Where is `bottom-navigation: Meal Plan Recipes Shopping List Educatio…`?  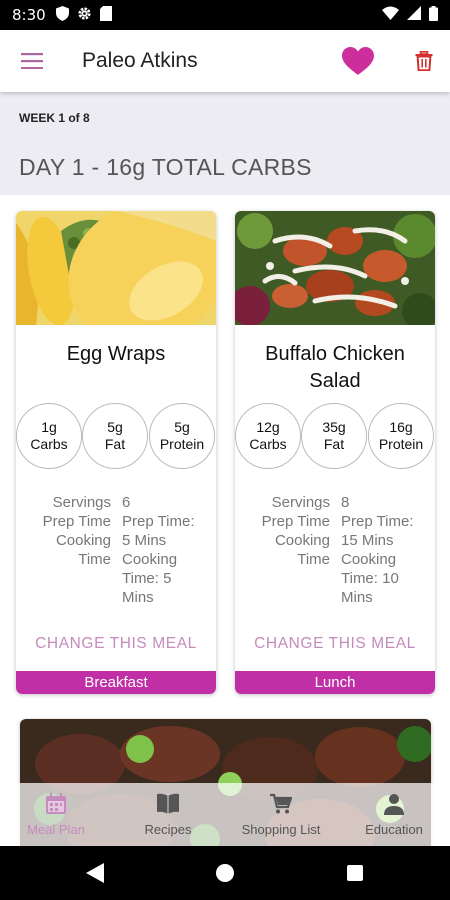
bottom-navigation: Meal Plan Recipes Shopping List Educatio… is located at coordinates (225, 814).